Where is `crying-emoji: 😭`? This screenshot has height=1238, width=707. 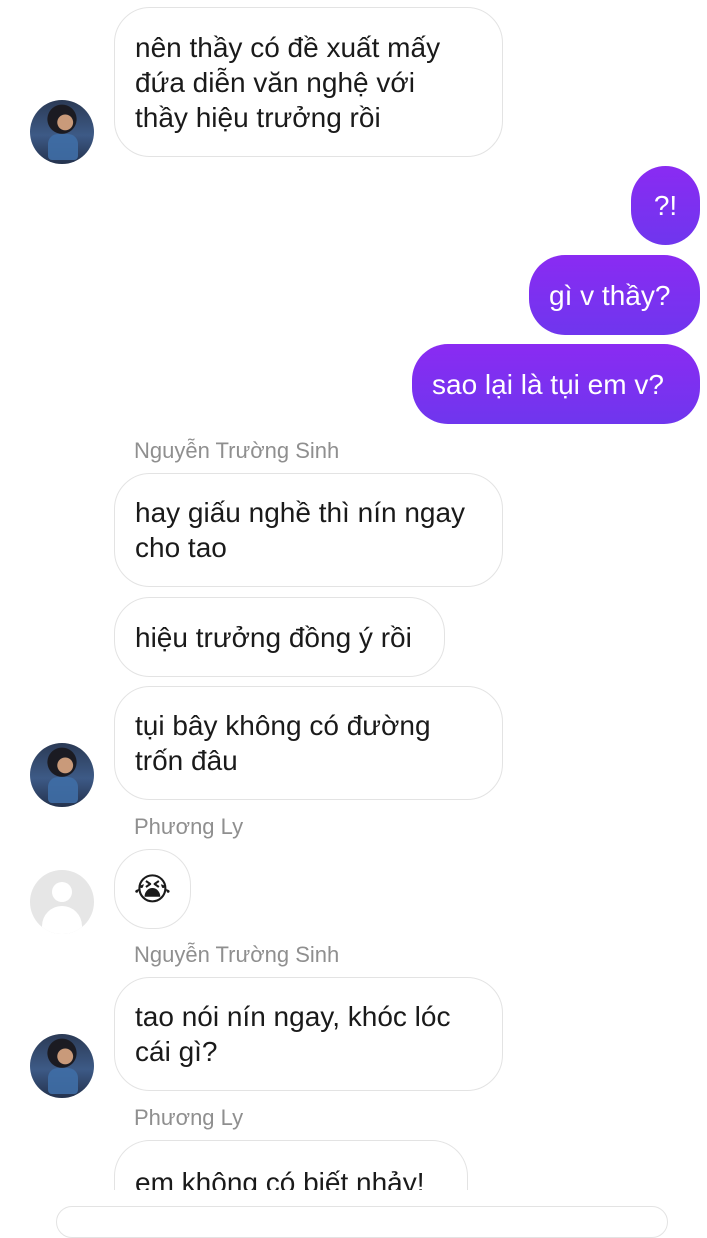 crying-emoji: 😭 is located at coordinates (152, 889).